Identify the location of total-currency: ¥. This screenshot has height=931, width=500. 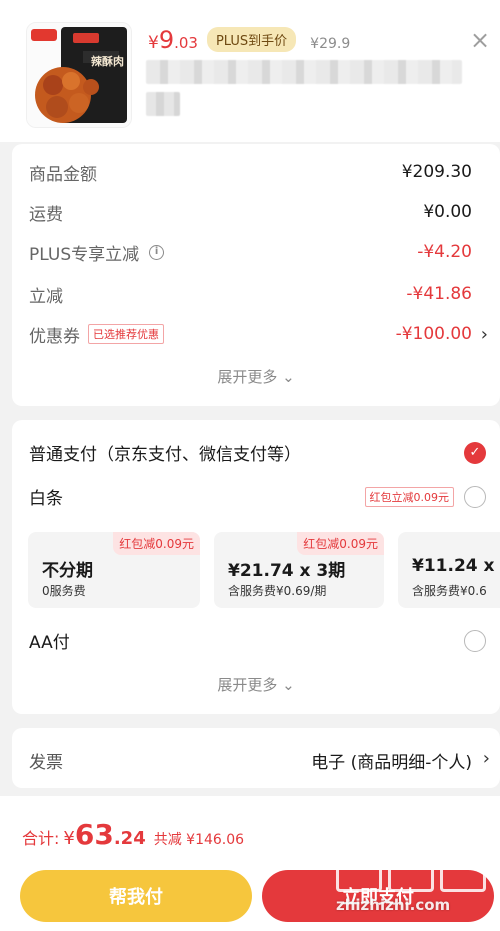
(69, 838).